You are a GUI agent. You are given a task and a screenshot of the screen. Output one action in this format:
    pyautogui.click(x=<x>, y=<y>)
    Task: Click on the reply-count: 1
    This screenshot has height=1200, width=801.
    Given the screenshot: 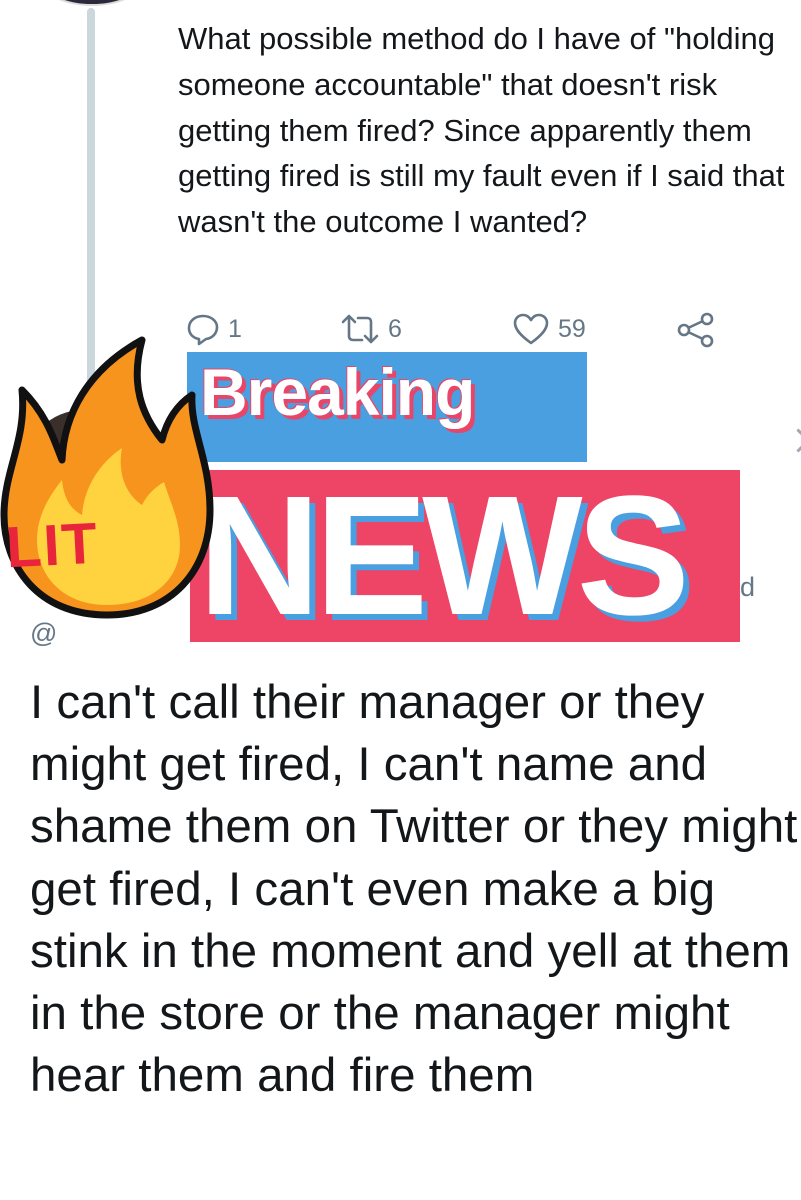 What is the action you would take?
    pyautogui.click(x=235, y=328)
    